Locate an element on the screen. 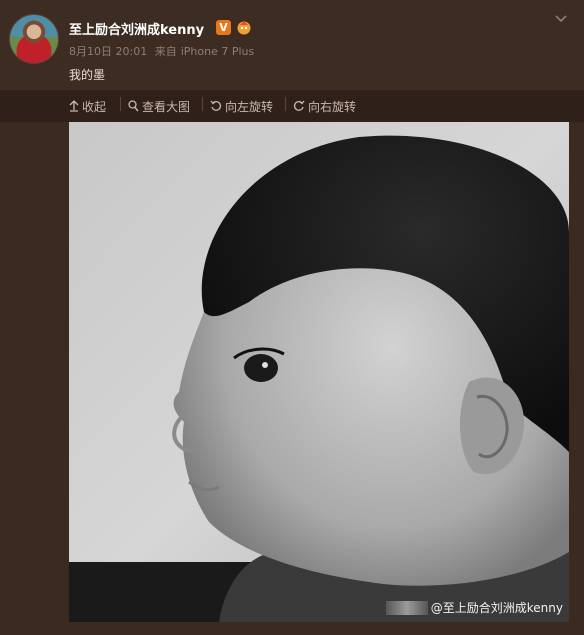 The image size is (584, 635). photo-watermark: @至上励合刘洲成kenny is located at coordinates (474, 607).